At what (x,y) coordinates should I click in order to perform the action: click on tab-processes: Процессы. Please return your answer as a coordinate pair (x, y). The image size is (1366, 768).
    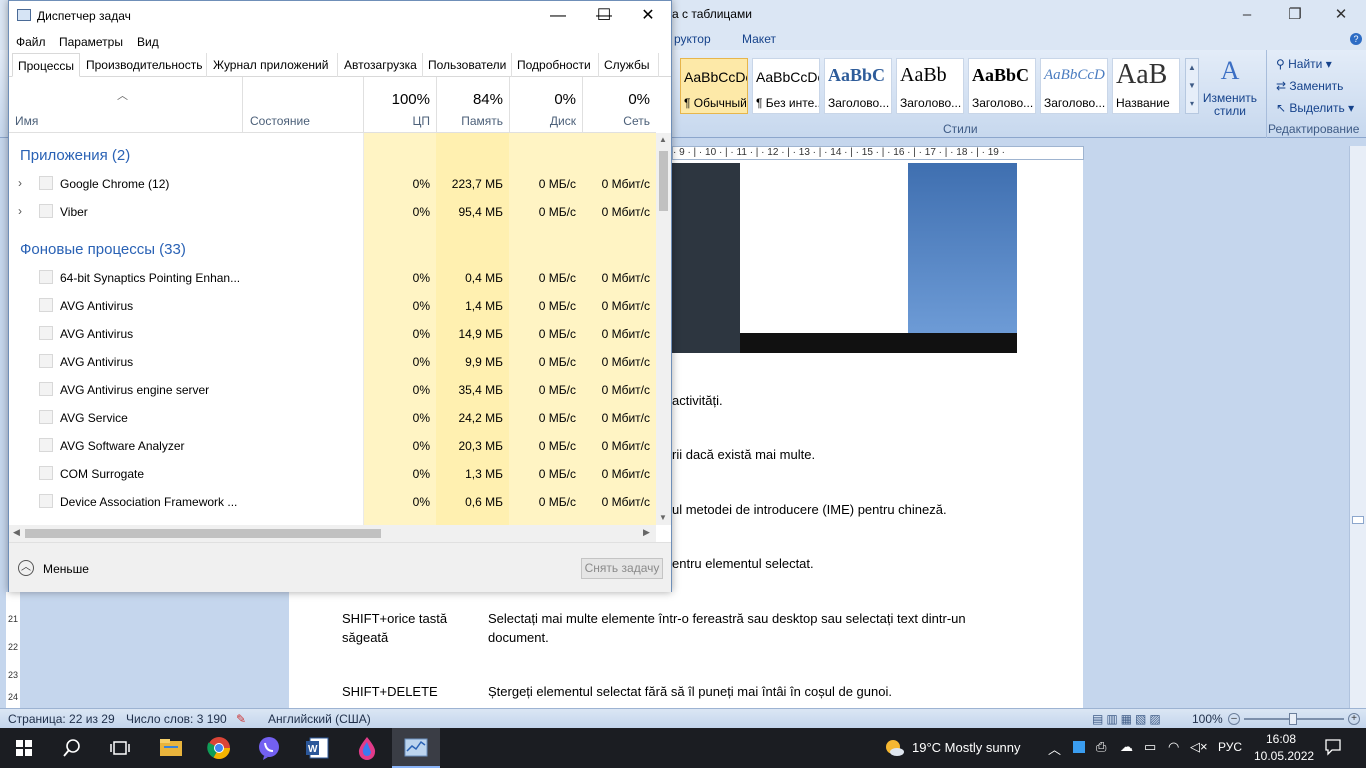
    Looking at the image, I should click on (46, 65).